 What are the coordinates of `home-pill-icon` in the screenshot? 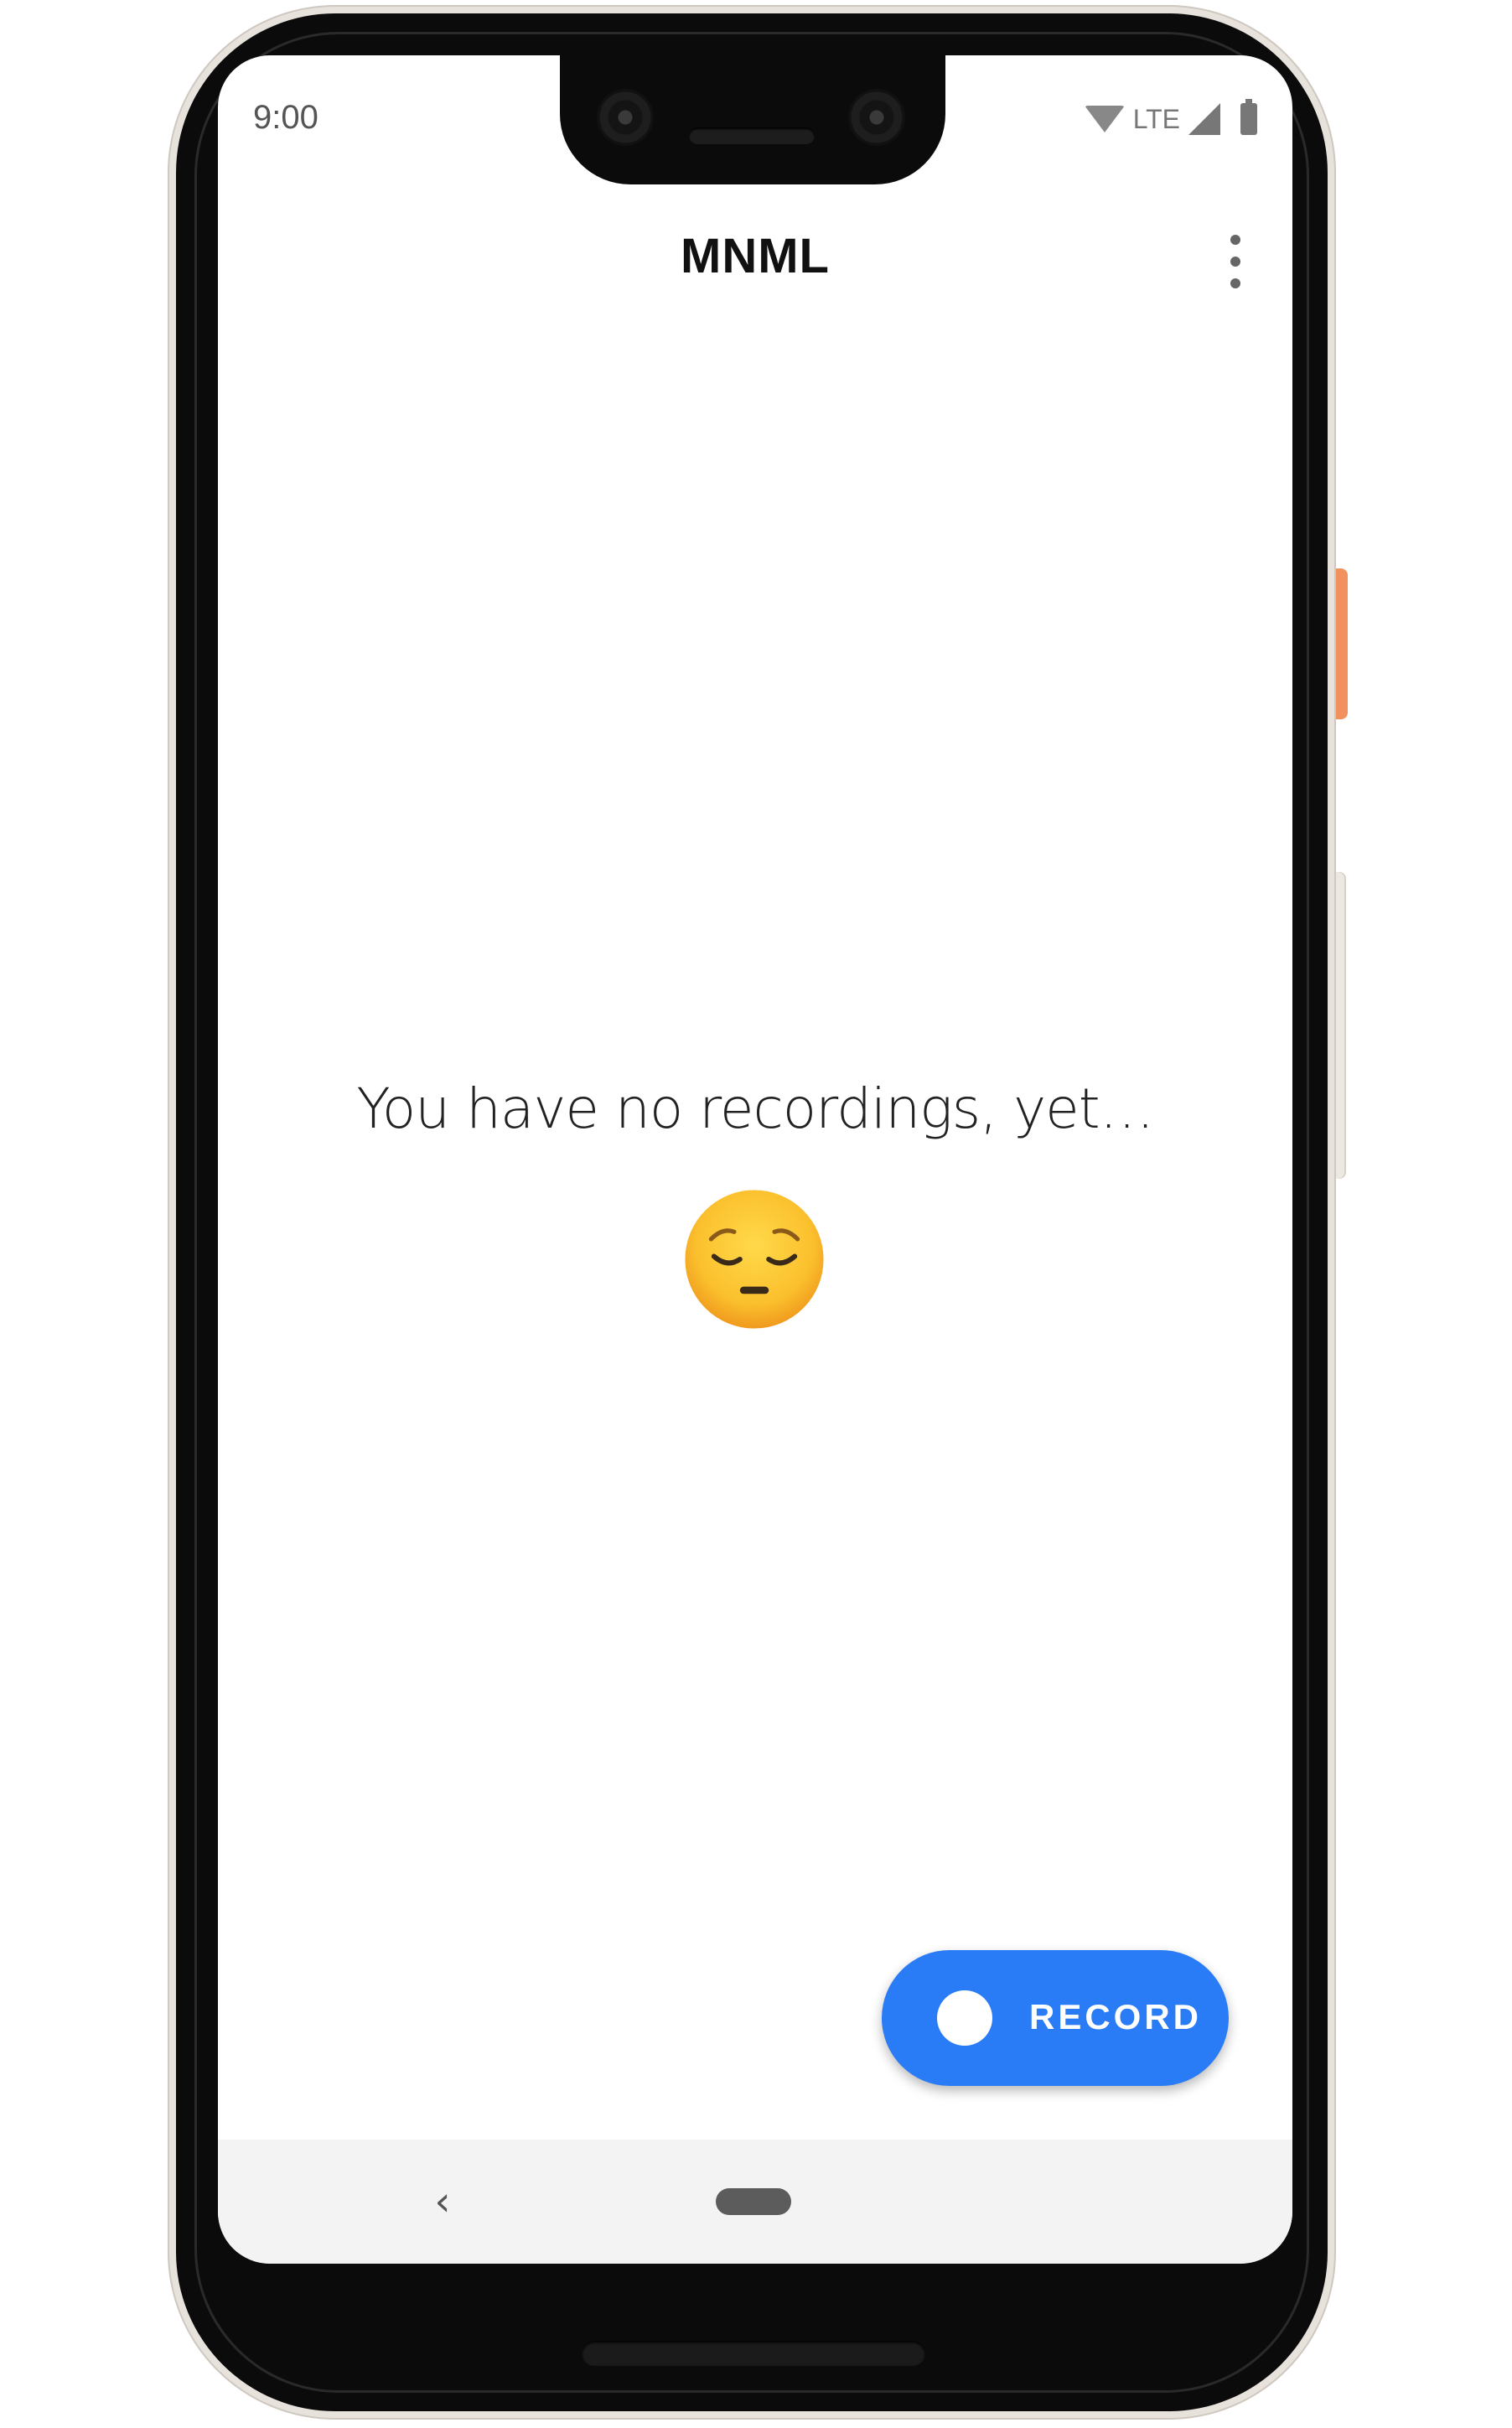 It's located at (753, 2201).